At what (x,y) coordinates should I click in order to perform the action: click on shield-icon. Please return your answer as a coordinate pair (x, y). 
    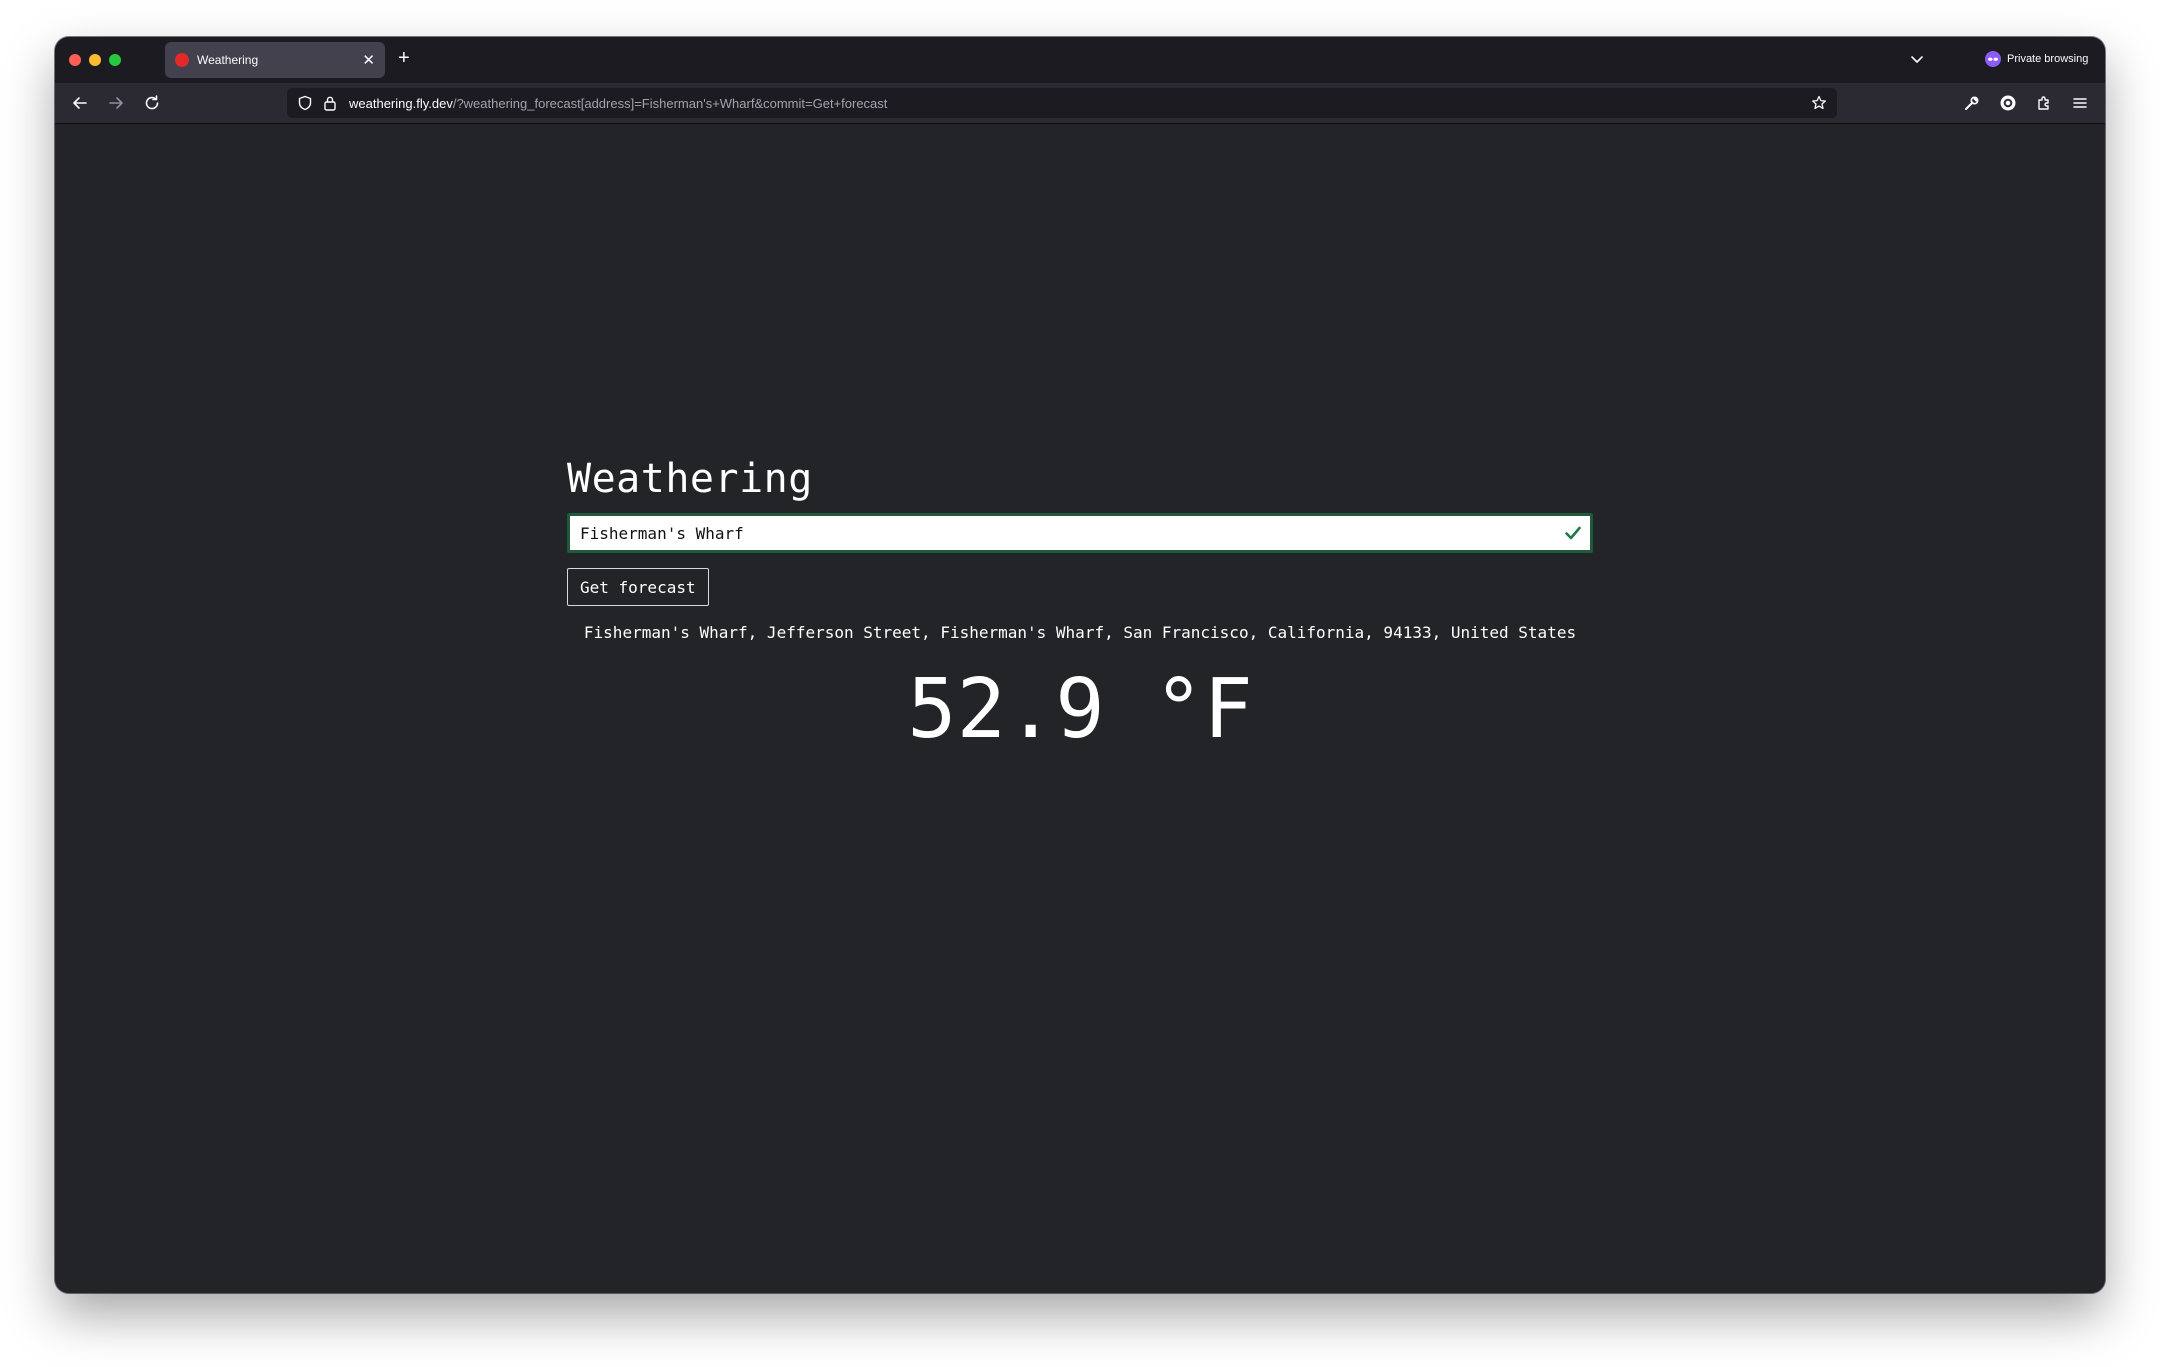
    Looking at the image, I should click on (305, 103).